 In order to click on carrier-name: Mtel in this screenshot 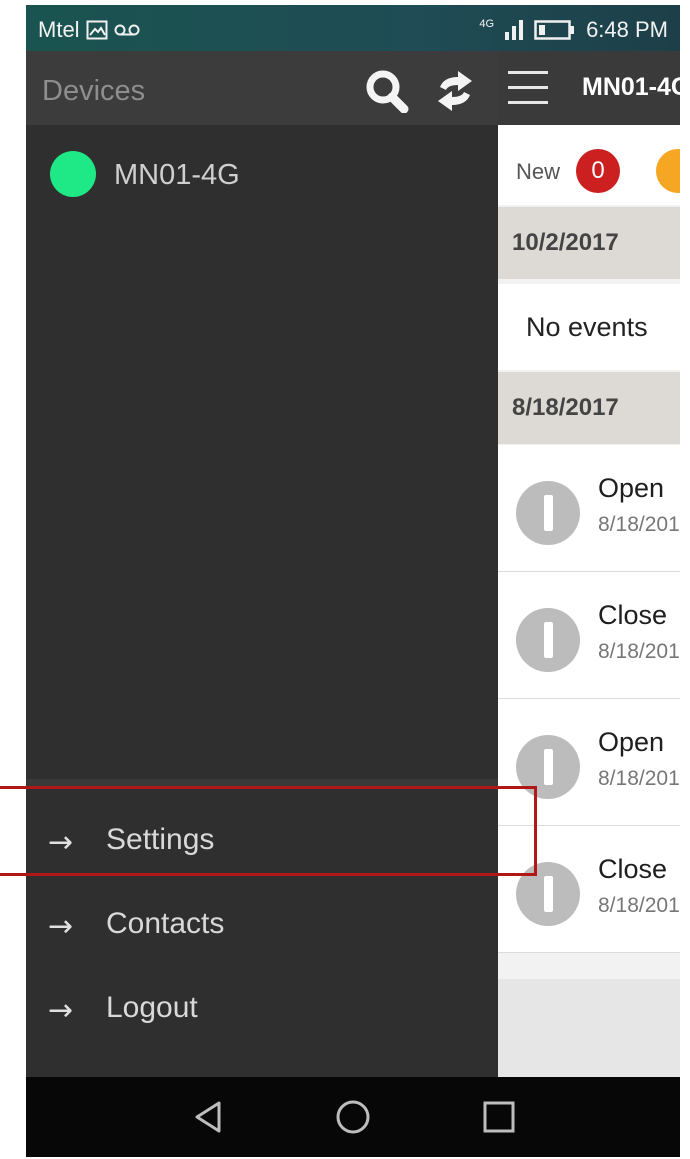, I will do `click(59, 29)`.